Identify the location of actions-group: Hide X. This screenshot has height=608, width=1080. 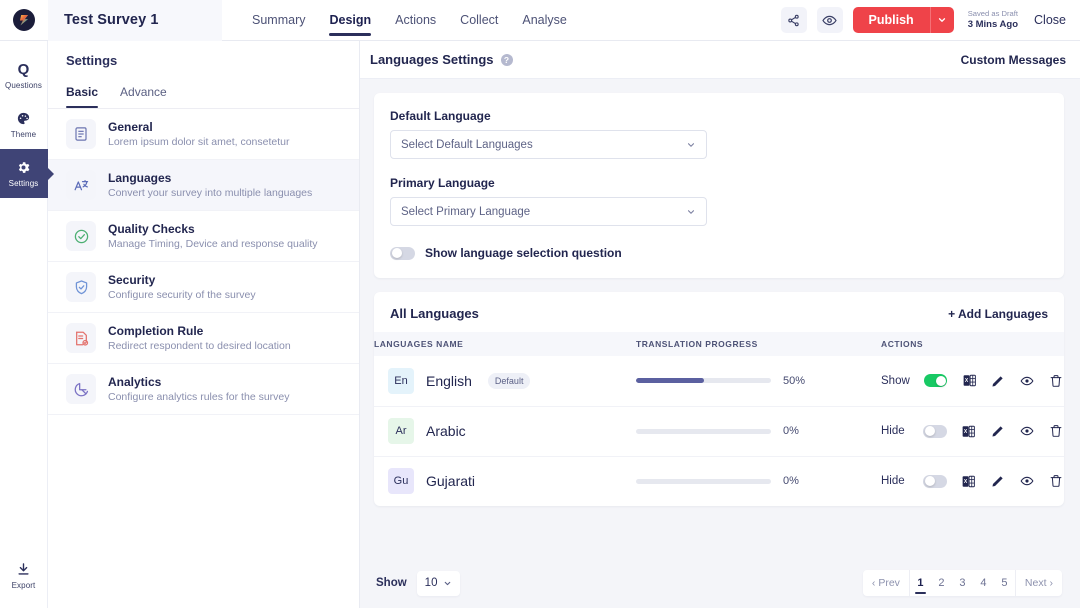
(972, 481).